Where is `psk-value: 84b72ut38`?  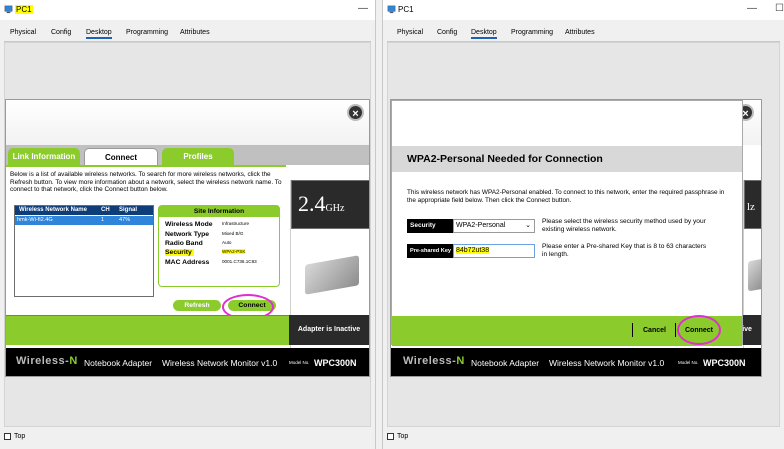 psk-value: 84b72ut38 is located at coordinates (473, 250).